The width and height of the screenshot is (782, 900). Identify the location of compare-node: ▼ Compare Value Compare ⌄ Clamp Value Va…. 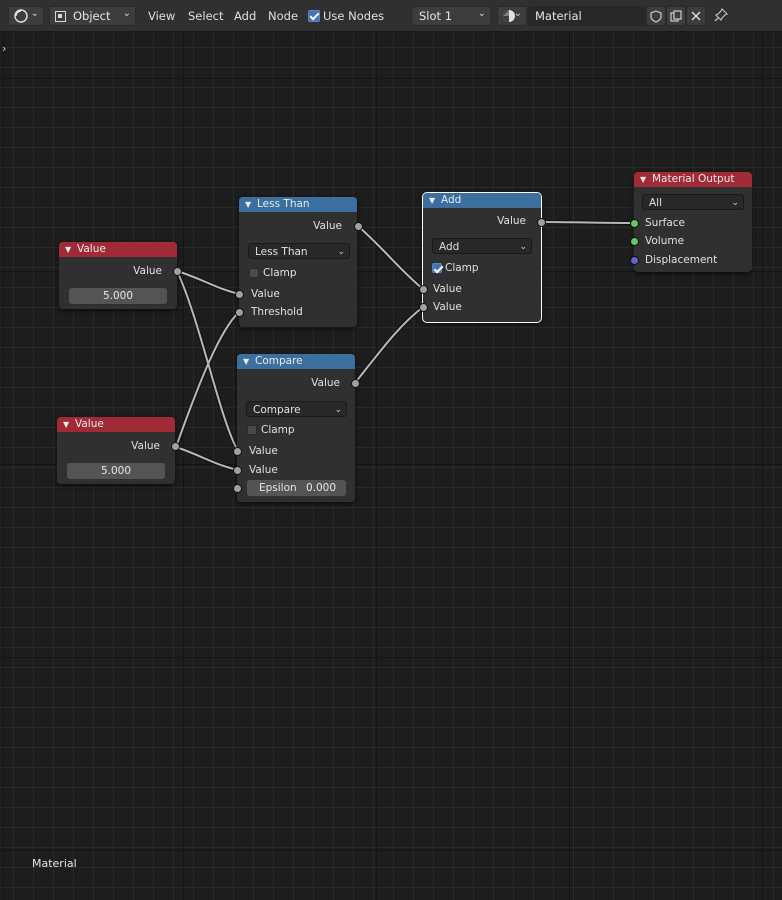
(296, 428).